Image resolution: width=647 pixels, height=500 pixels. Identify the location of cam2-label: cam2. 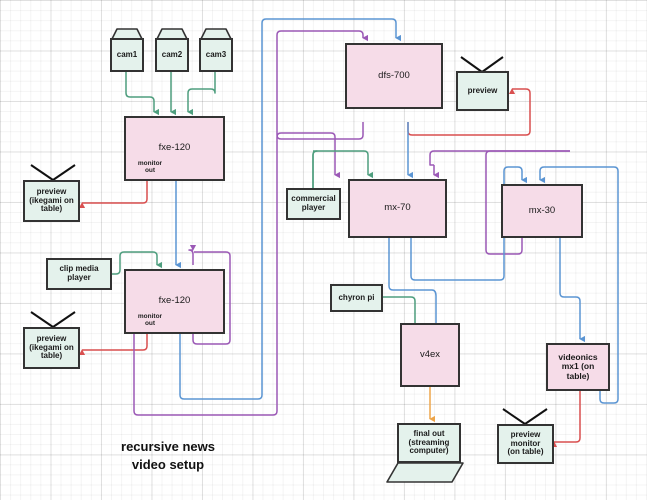
(172, 54).